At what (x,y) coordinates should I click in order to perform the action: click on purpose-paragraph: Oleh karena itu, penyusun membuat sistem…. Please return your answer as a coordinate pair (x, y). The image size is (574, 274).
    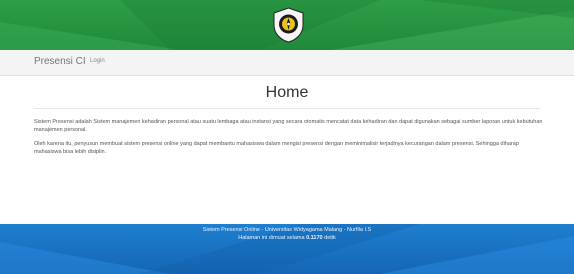
    Looking at the image, I should click on (276, 148).